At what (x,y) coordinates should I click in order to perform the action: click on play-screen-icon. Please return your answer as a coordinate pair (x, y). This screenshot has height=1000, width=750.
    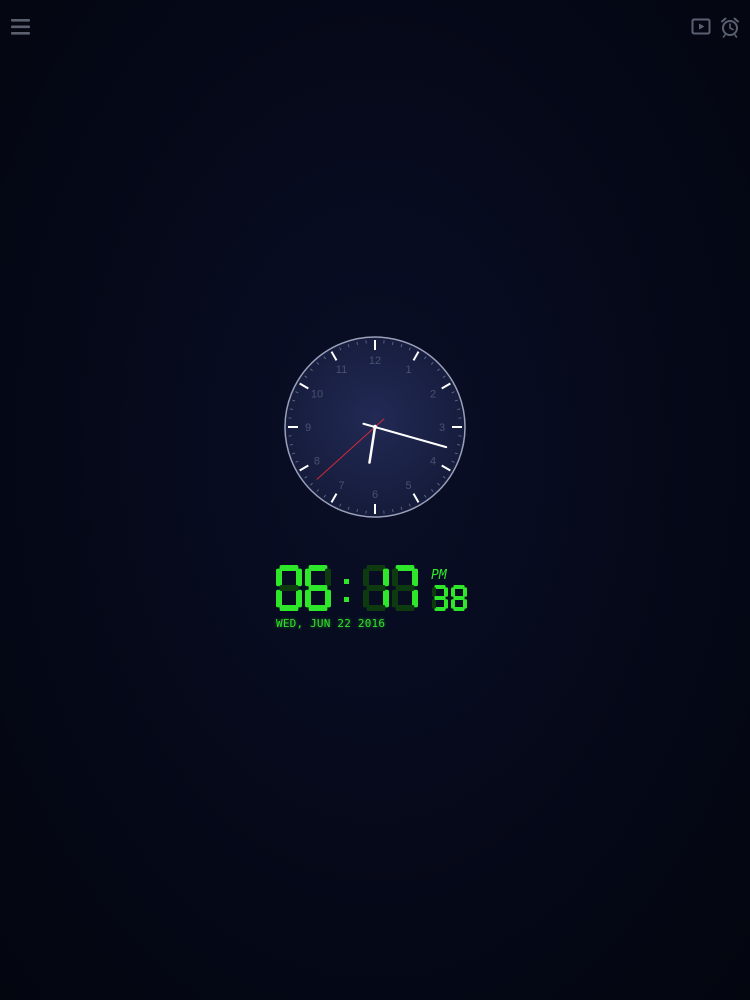
    Looking at the image, I should click on (701, 27).